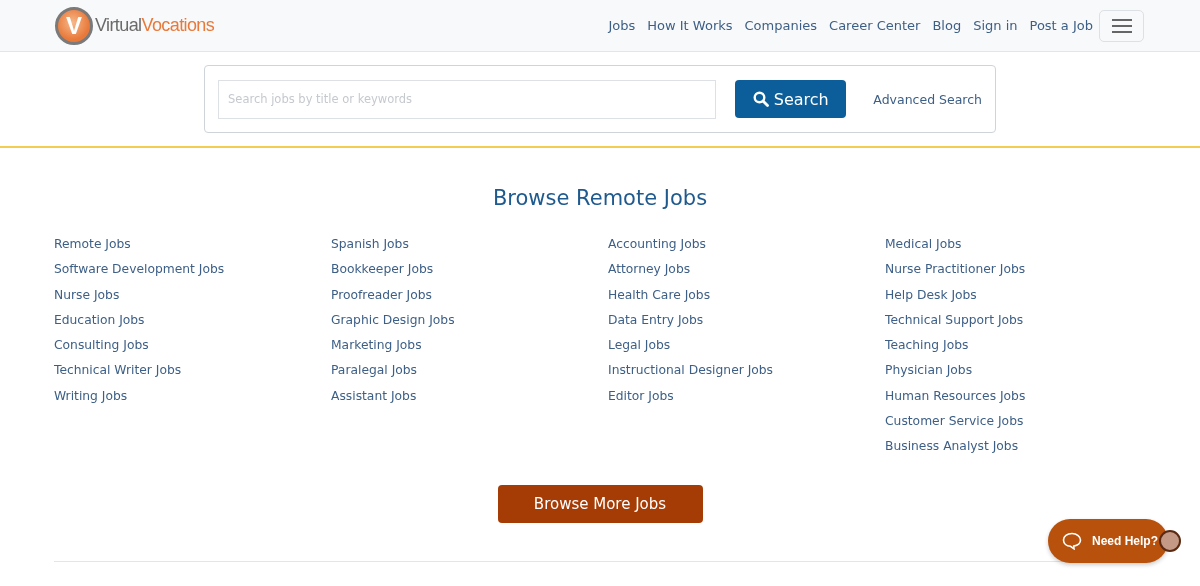 Image resolution: width=1200 pixels, height=586 pixels. What do you see at coordinates (691, 371) in the screenshot?
I see `job-category-link: Instructional Designer Jobs` at bounding box center [691, 371].